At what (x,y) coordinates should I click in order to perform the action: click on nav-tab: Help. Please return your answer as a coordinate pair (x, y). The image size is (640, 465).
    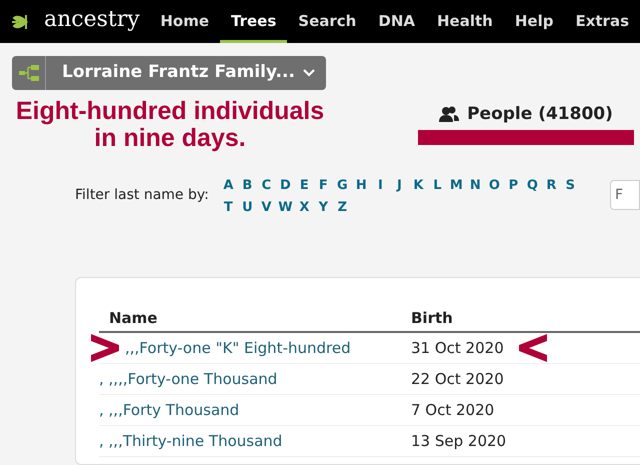
    Looking at the image, I should click on (534, 21).